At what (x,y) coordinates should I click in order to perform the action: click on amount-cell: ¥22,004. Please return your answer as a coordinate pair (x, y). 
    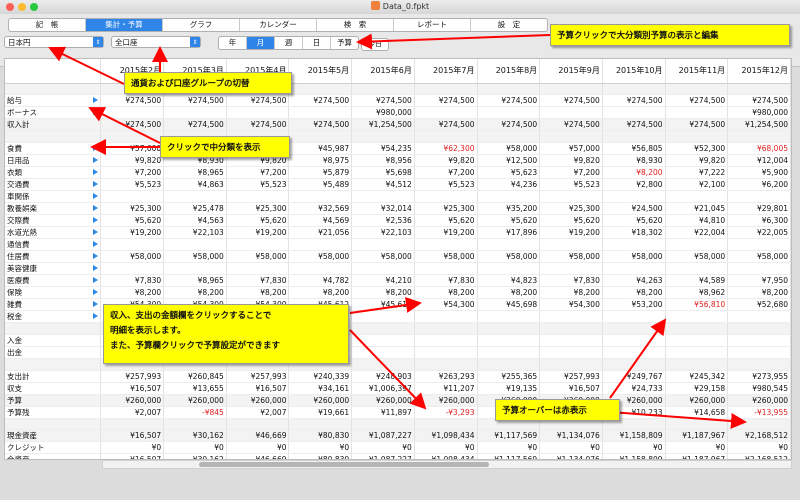
    Looking at the image, I should click on (697, 233).